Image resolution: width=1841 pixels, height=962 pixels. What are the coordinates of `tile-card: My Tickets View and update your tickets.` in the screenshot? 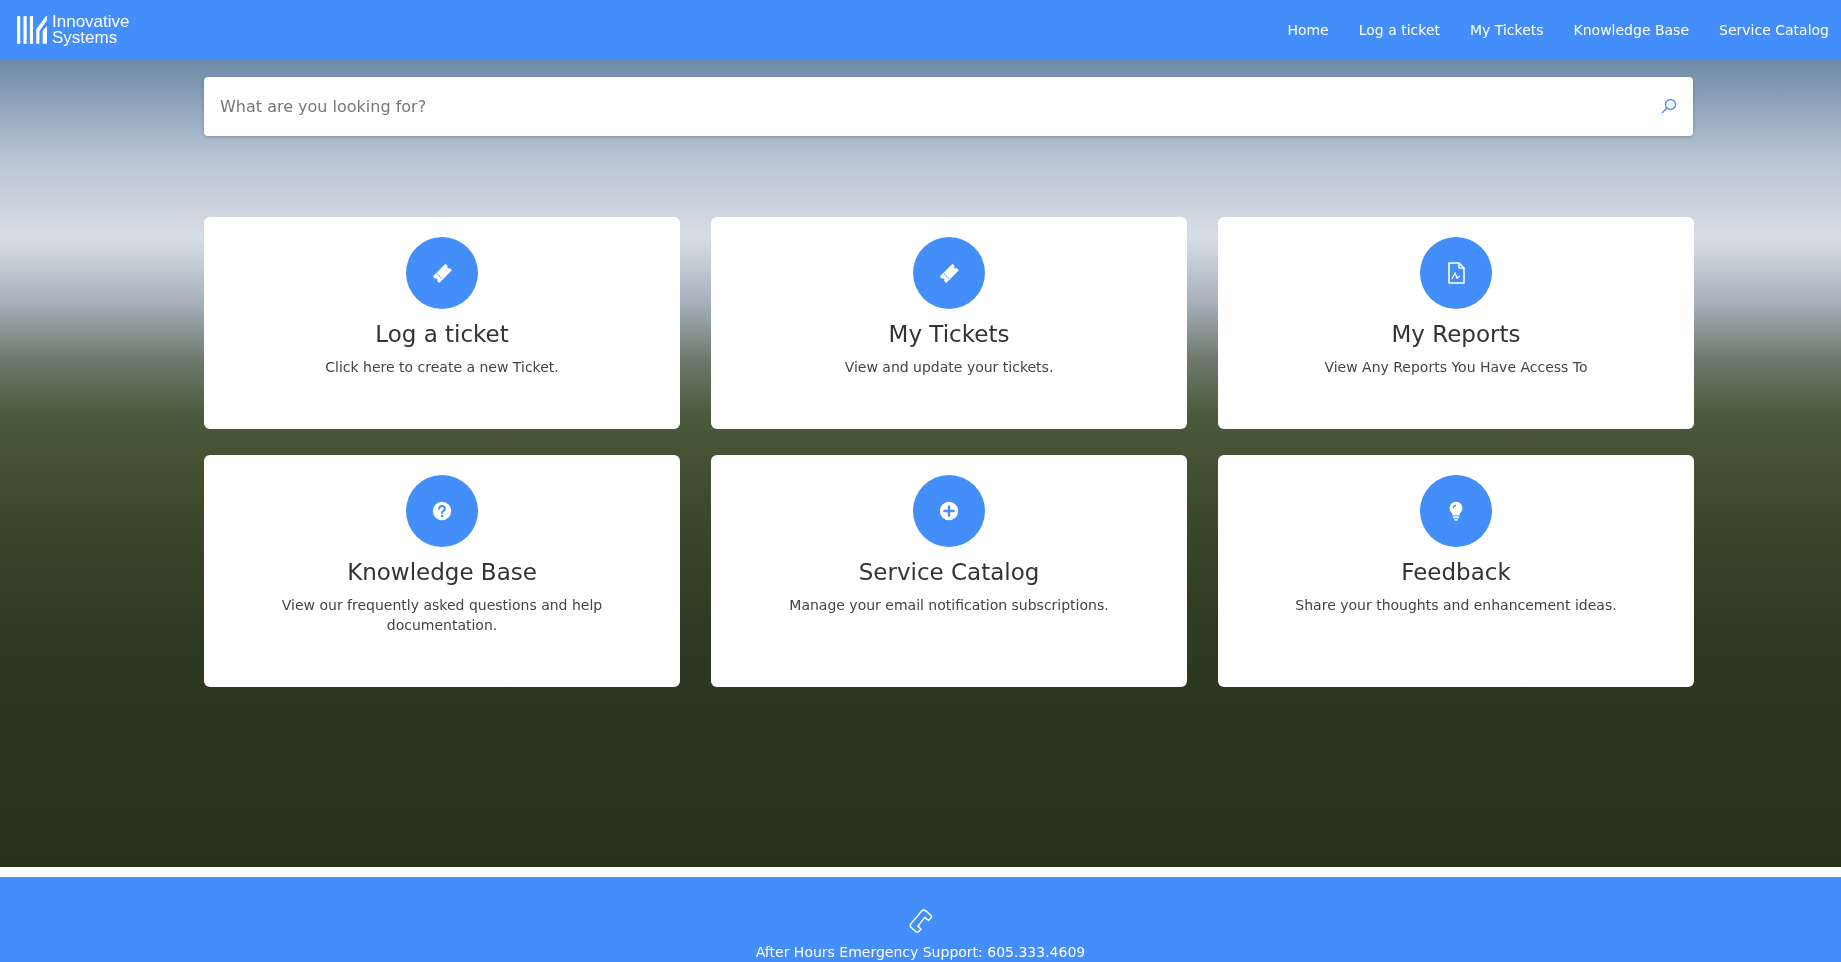 It's located at (949, 323).